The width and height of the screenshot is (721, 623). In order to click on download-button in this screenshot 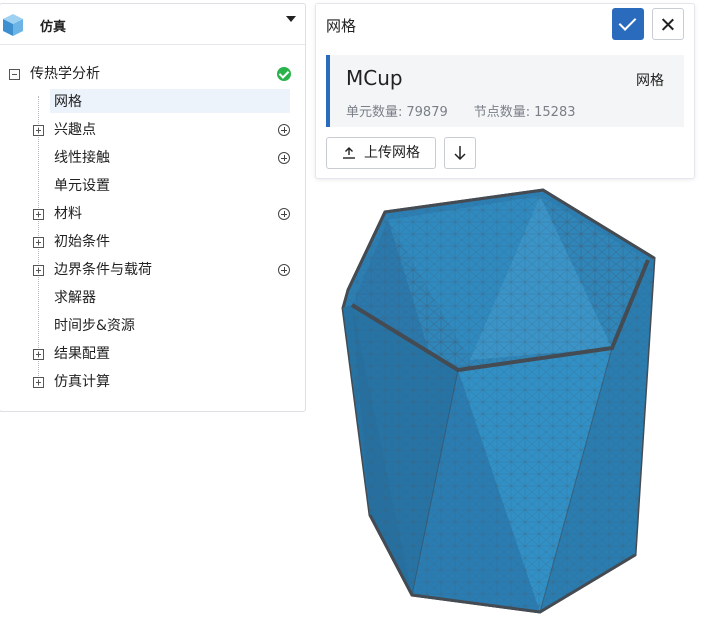, I will do `click(460, 153)`.